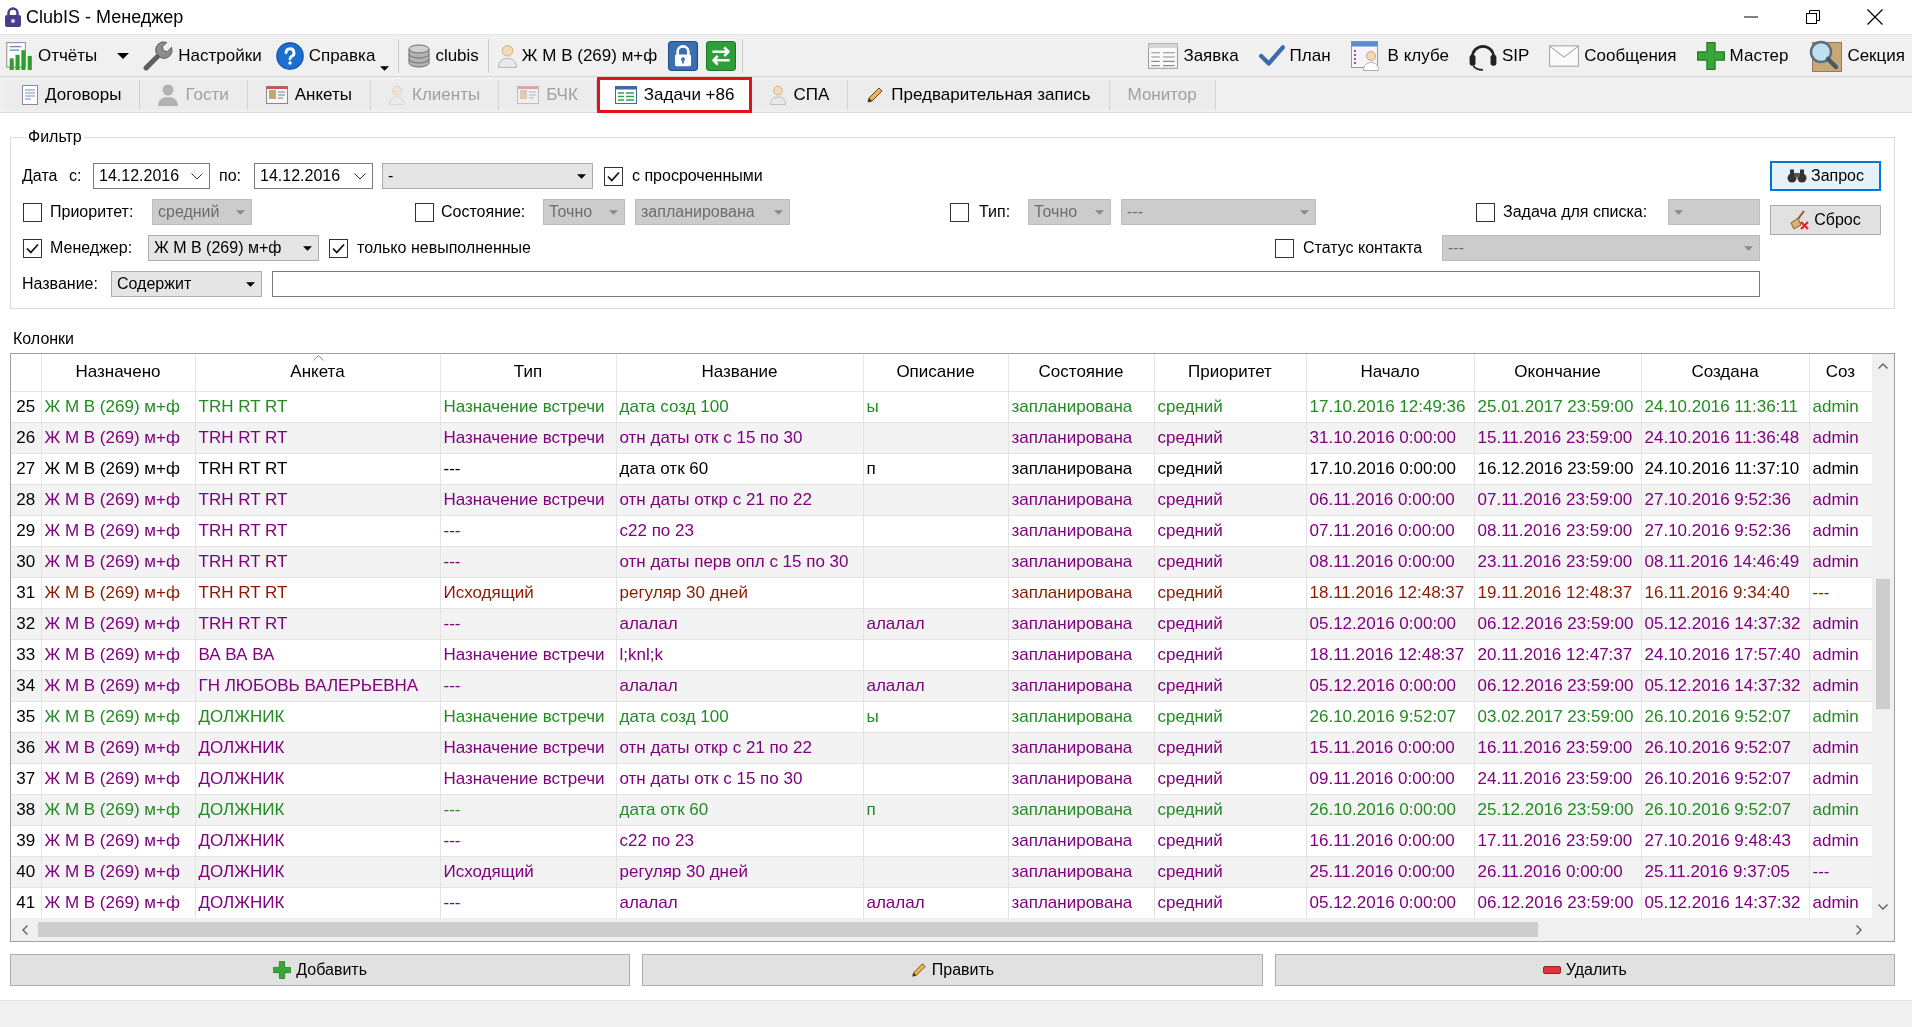 This screenshot has width=1912, height=1027. What do you see at coordinates (1390, 561) in the screenshot?
I see `table-cell: 08.11.2016 0:00:00` at bounding box center [1390, 561].